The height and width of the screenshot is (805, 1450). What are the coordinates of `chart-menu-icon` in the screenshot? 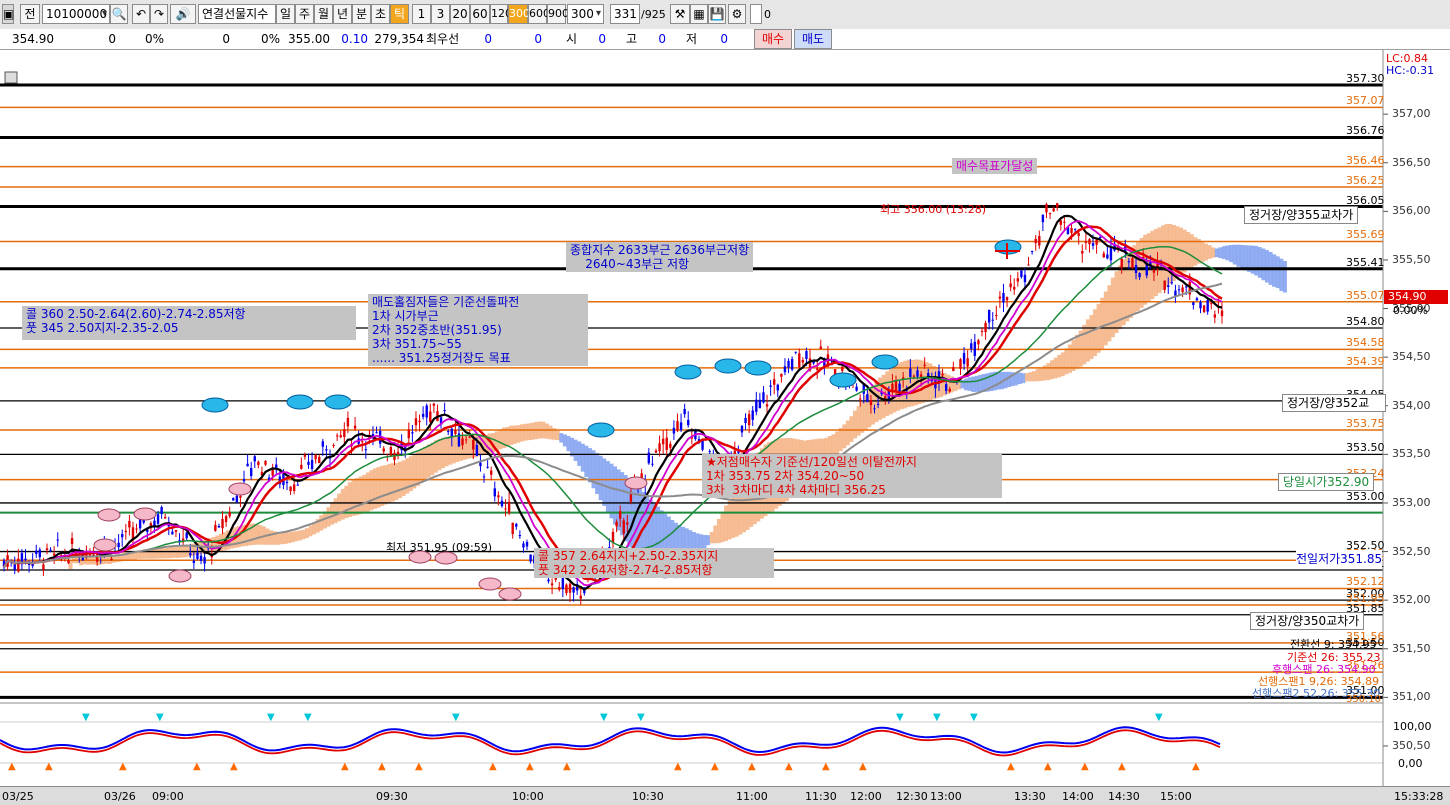 It's located at (11, 77).